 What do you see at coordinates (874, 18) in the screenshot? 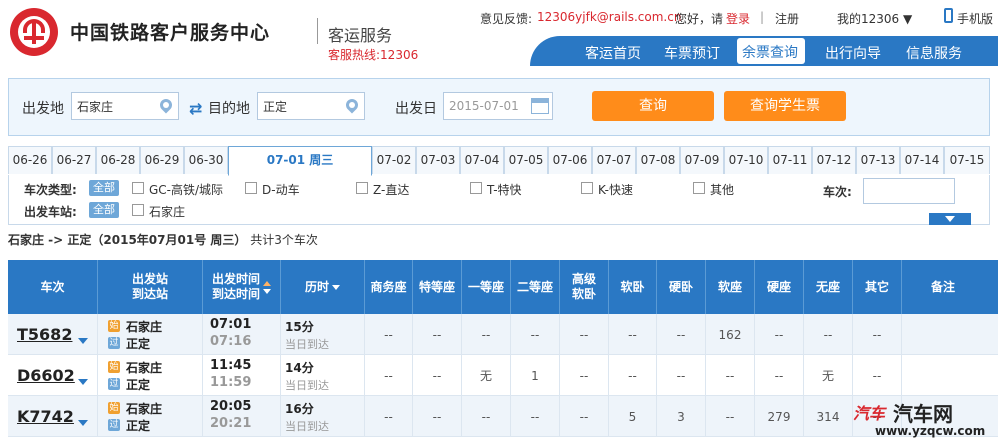
I see `my12306-menu: 我的12306 ▼` at bounding box center [874, 18].